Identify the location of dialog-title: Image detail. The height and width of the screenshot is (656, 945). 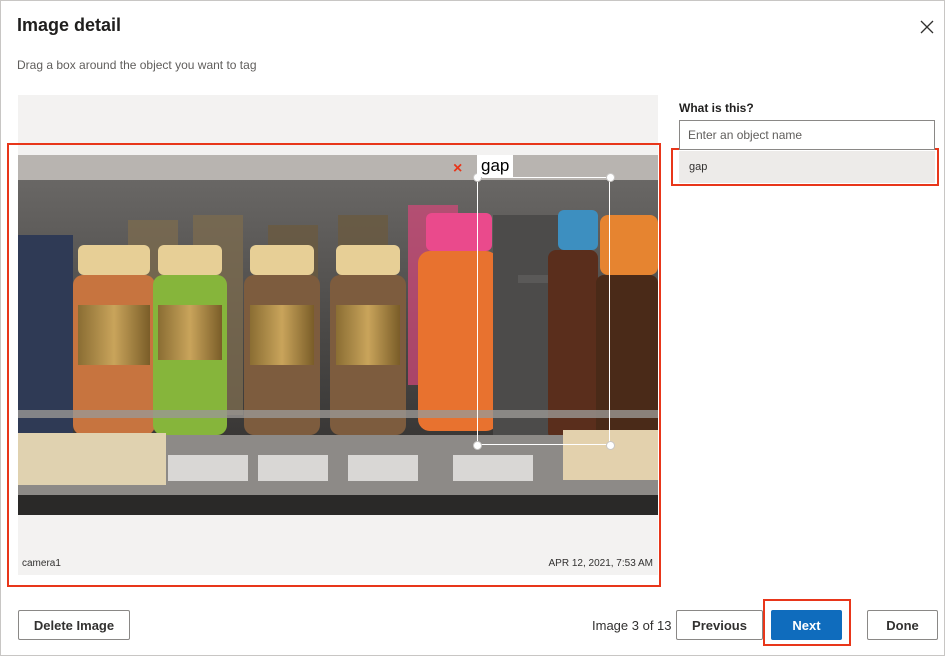
(69, 25).